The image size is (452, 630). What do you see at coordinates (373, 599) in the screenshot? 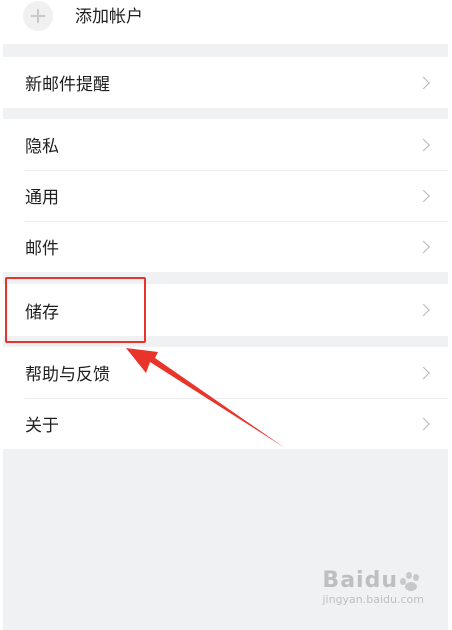
I see `watermark-sub: jingyan.baidu.com` at bounding box center [373, 599].